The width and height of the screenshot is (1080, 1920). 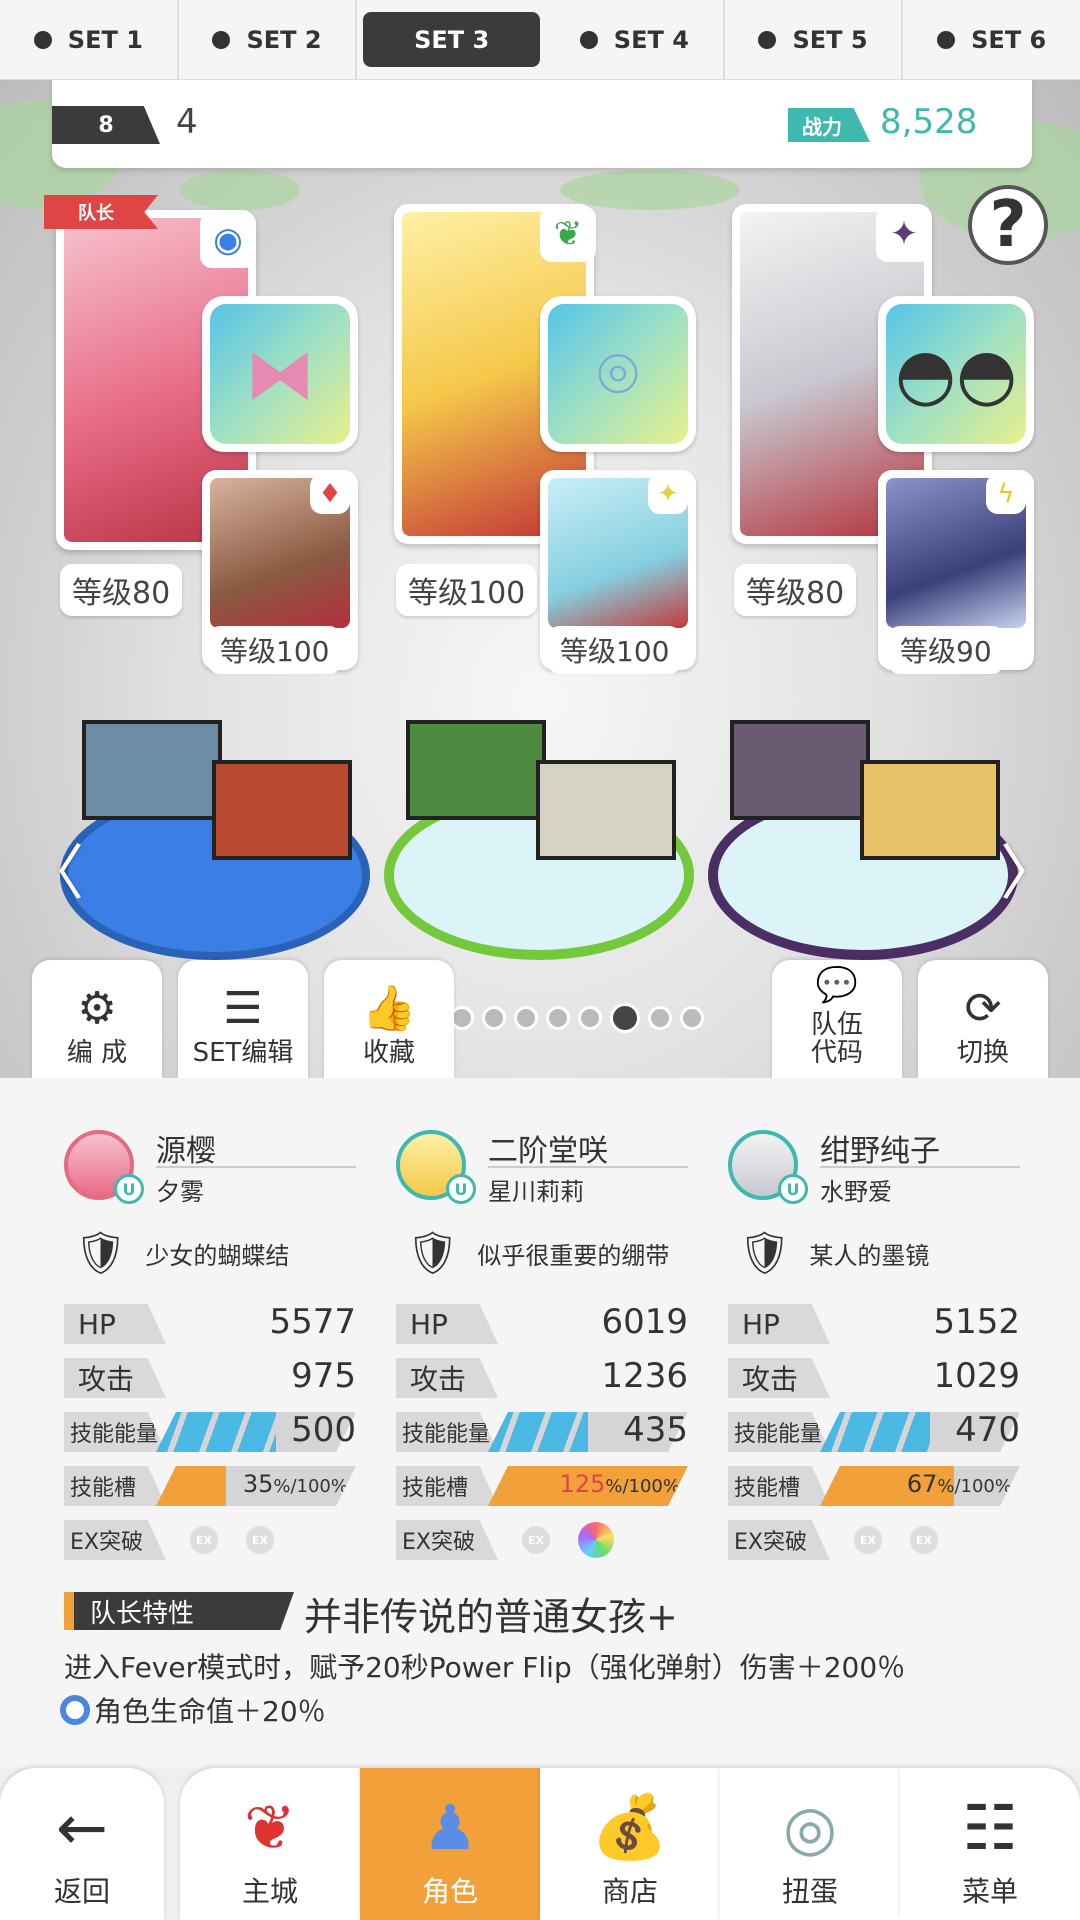 What do you see at coordinates (542, 1323) in the screenshot?
I see `hp-stat: HP 6019` at bounding box center [542, 1323].